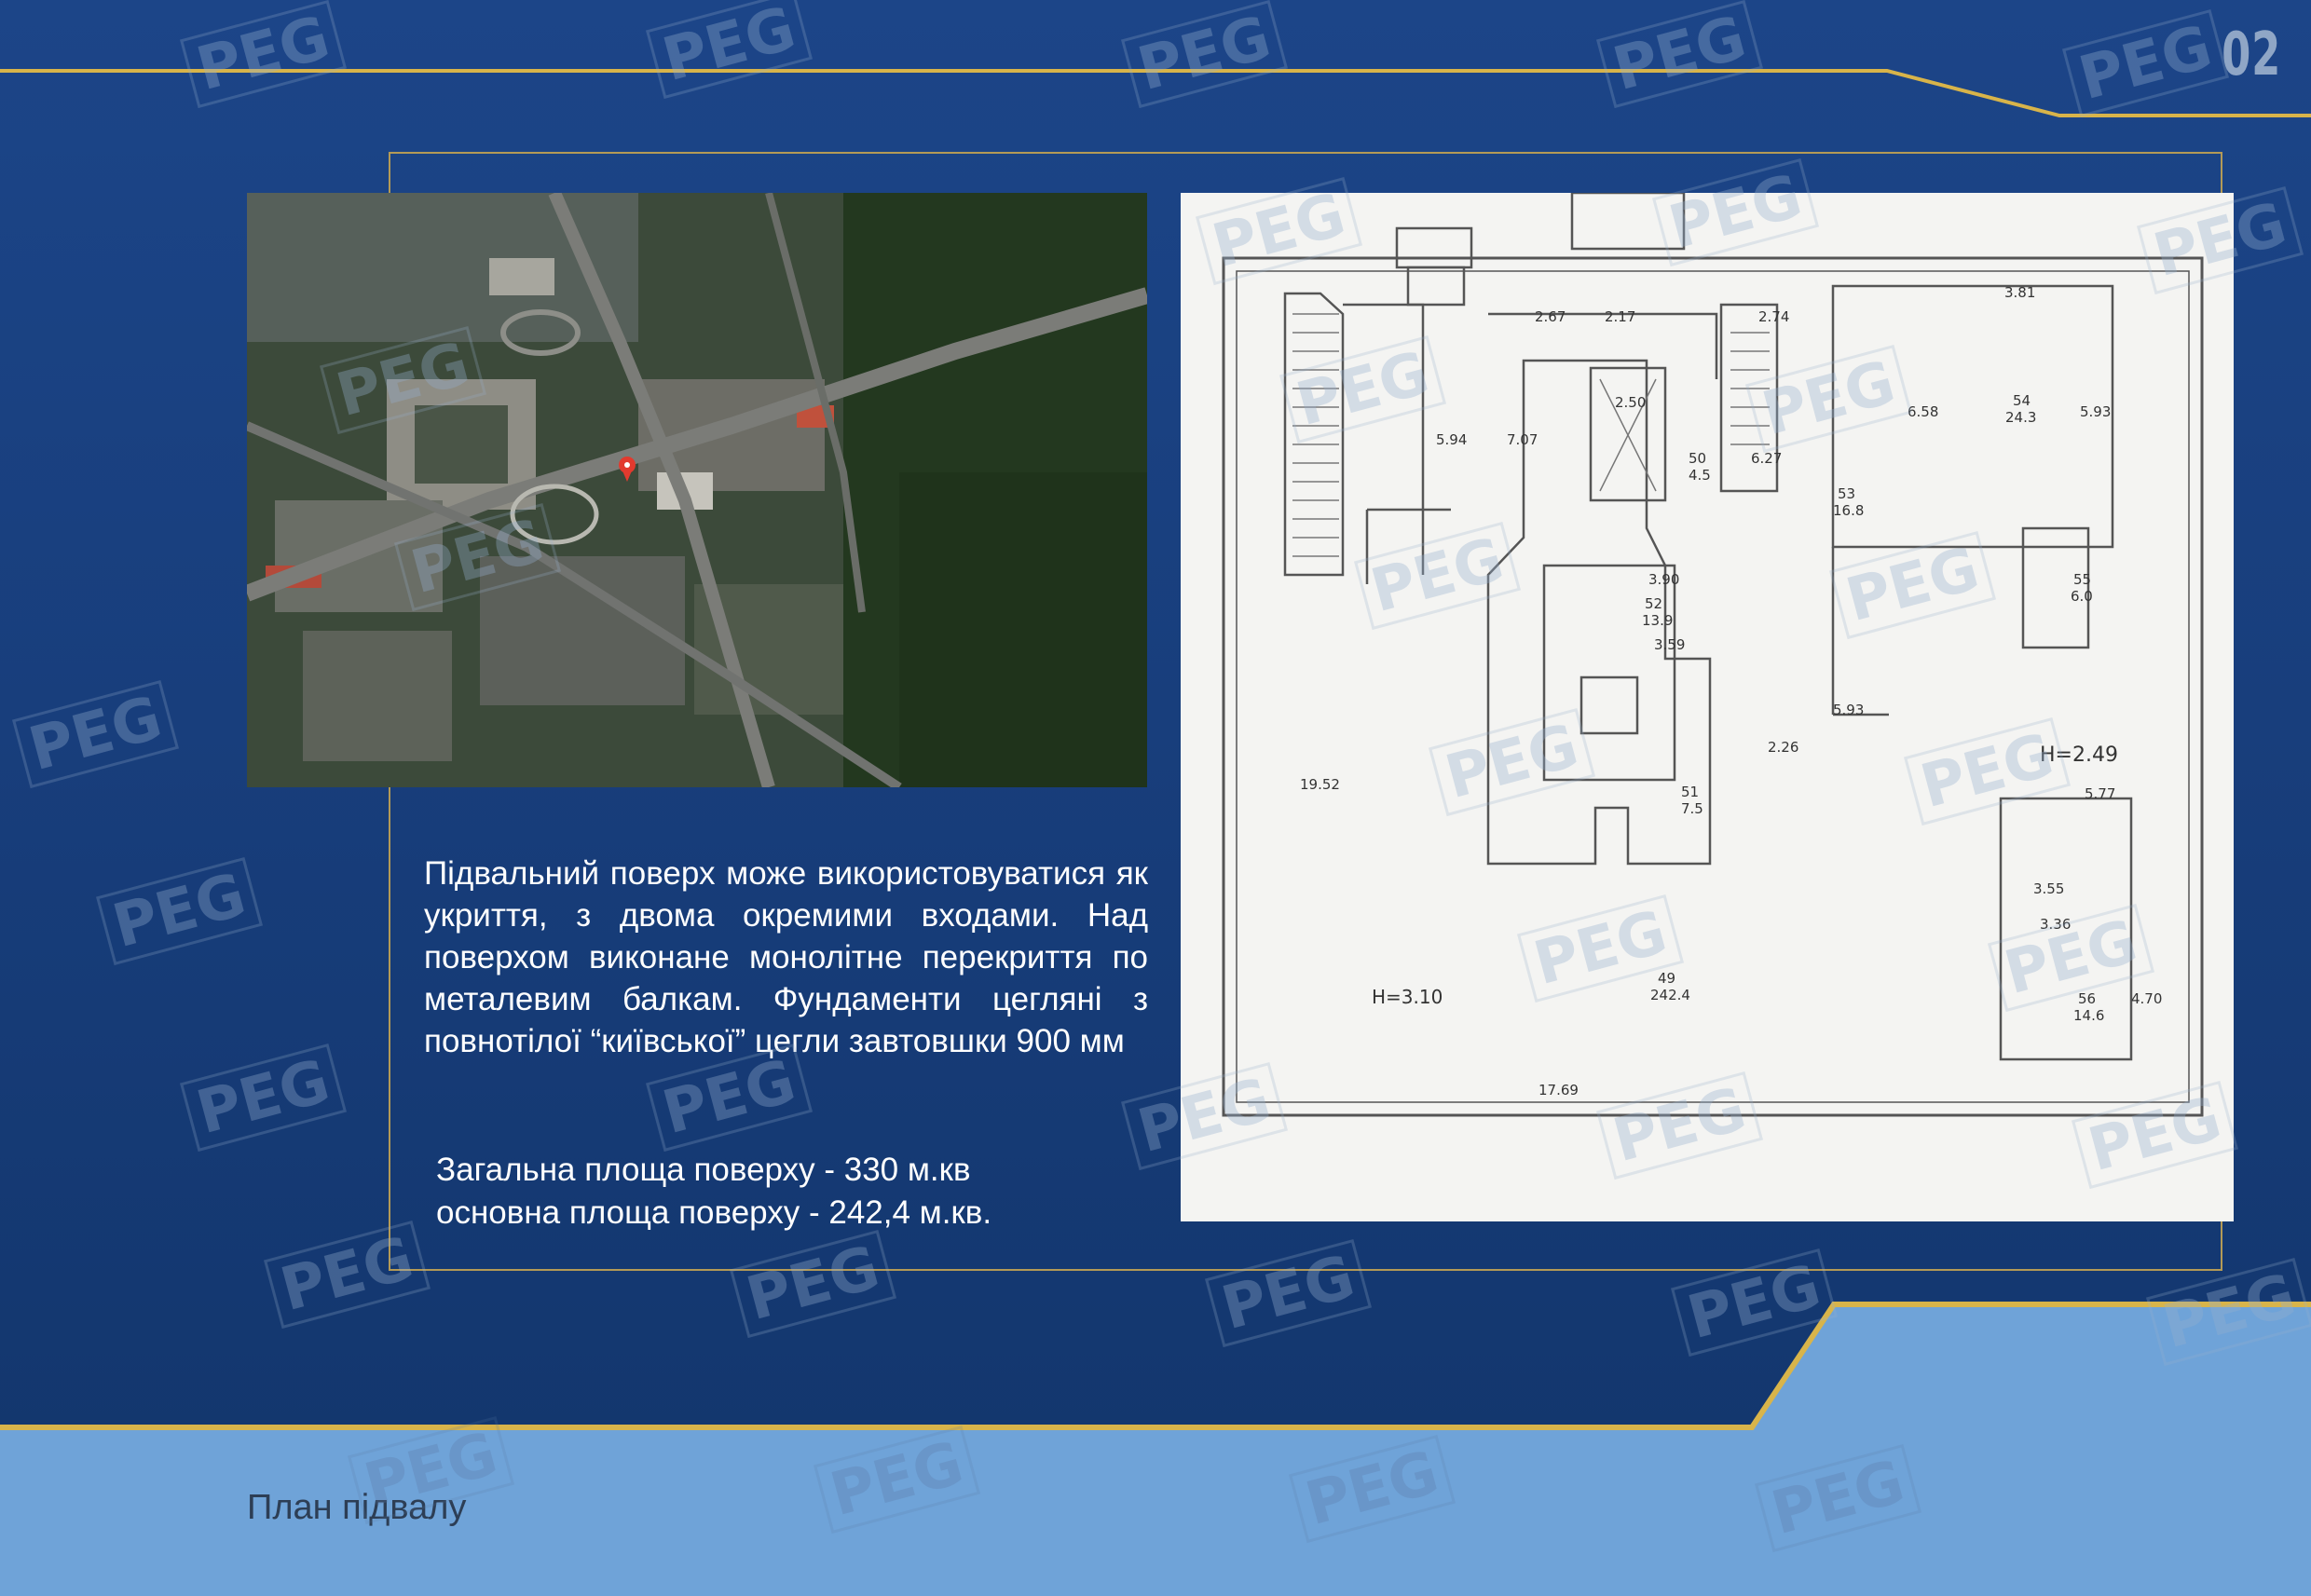 The height and width of the screenshot is (1596, 2311). Describe the element at coordinates (1848, 510) in the screenshot. I see `svg-text: 16.8` at that location.